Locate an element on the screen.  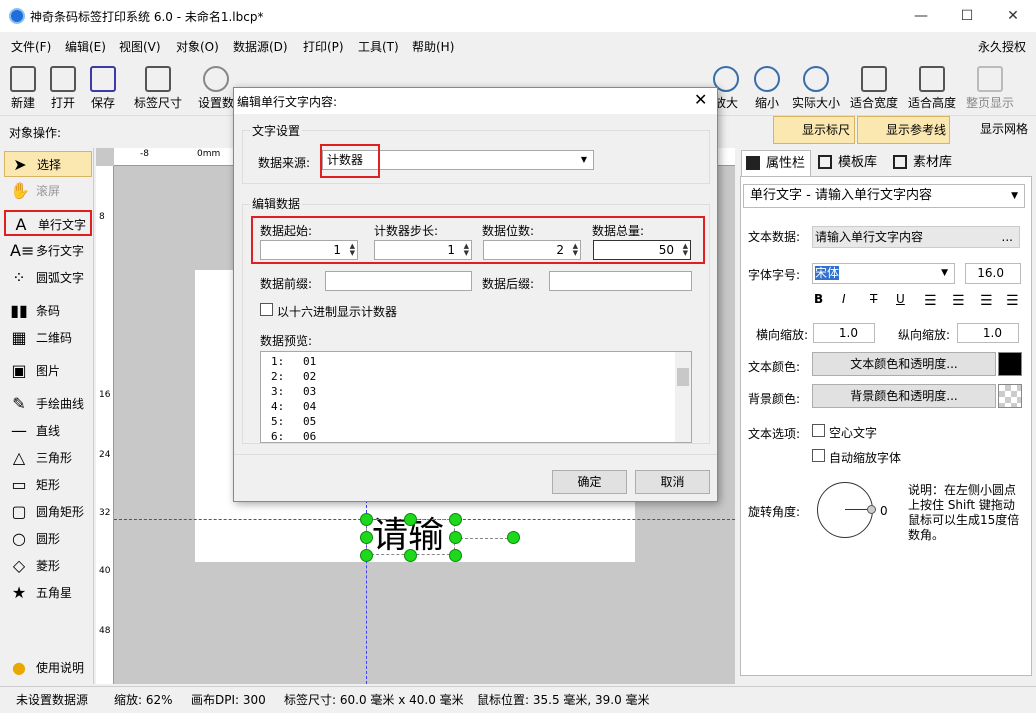
rotate-knob is located at coordinates (871, 509).